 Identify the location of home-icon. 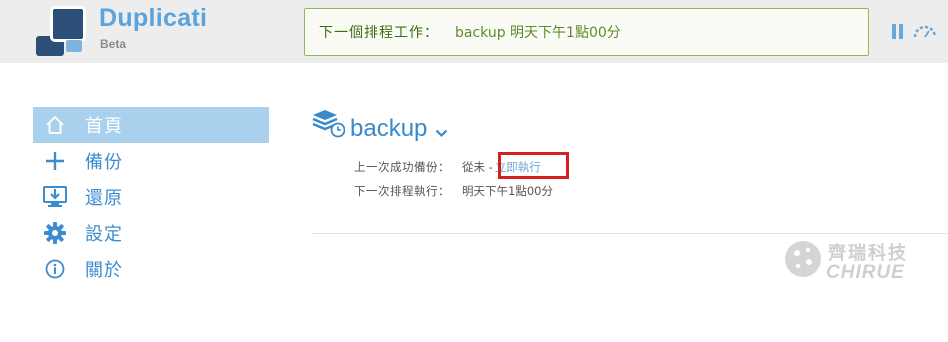
(55, 125).